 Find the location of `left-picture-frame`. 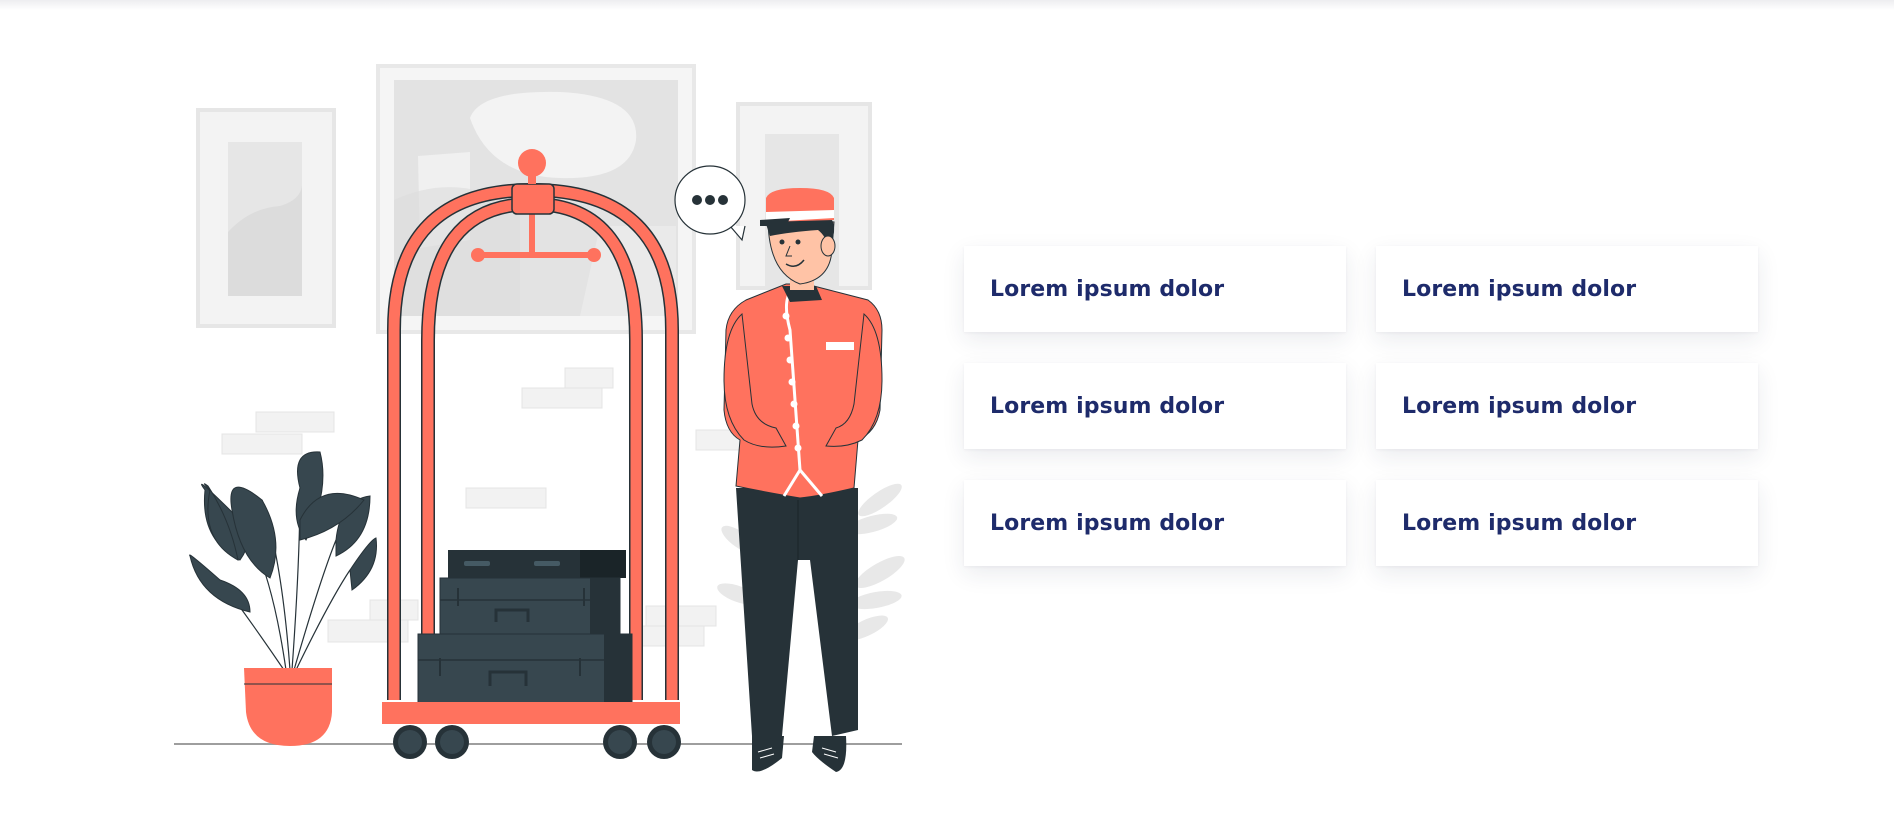

left-picture-frame is located at coordinates (266, 218).